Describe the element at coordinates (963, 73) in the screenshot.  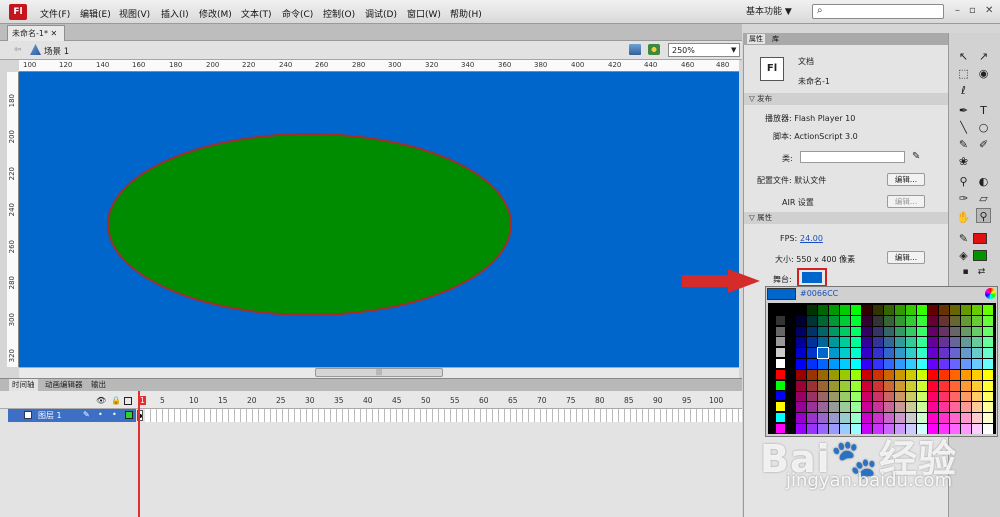
I see `free-transform-tool-icon: ⬚` at that location.